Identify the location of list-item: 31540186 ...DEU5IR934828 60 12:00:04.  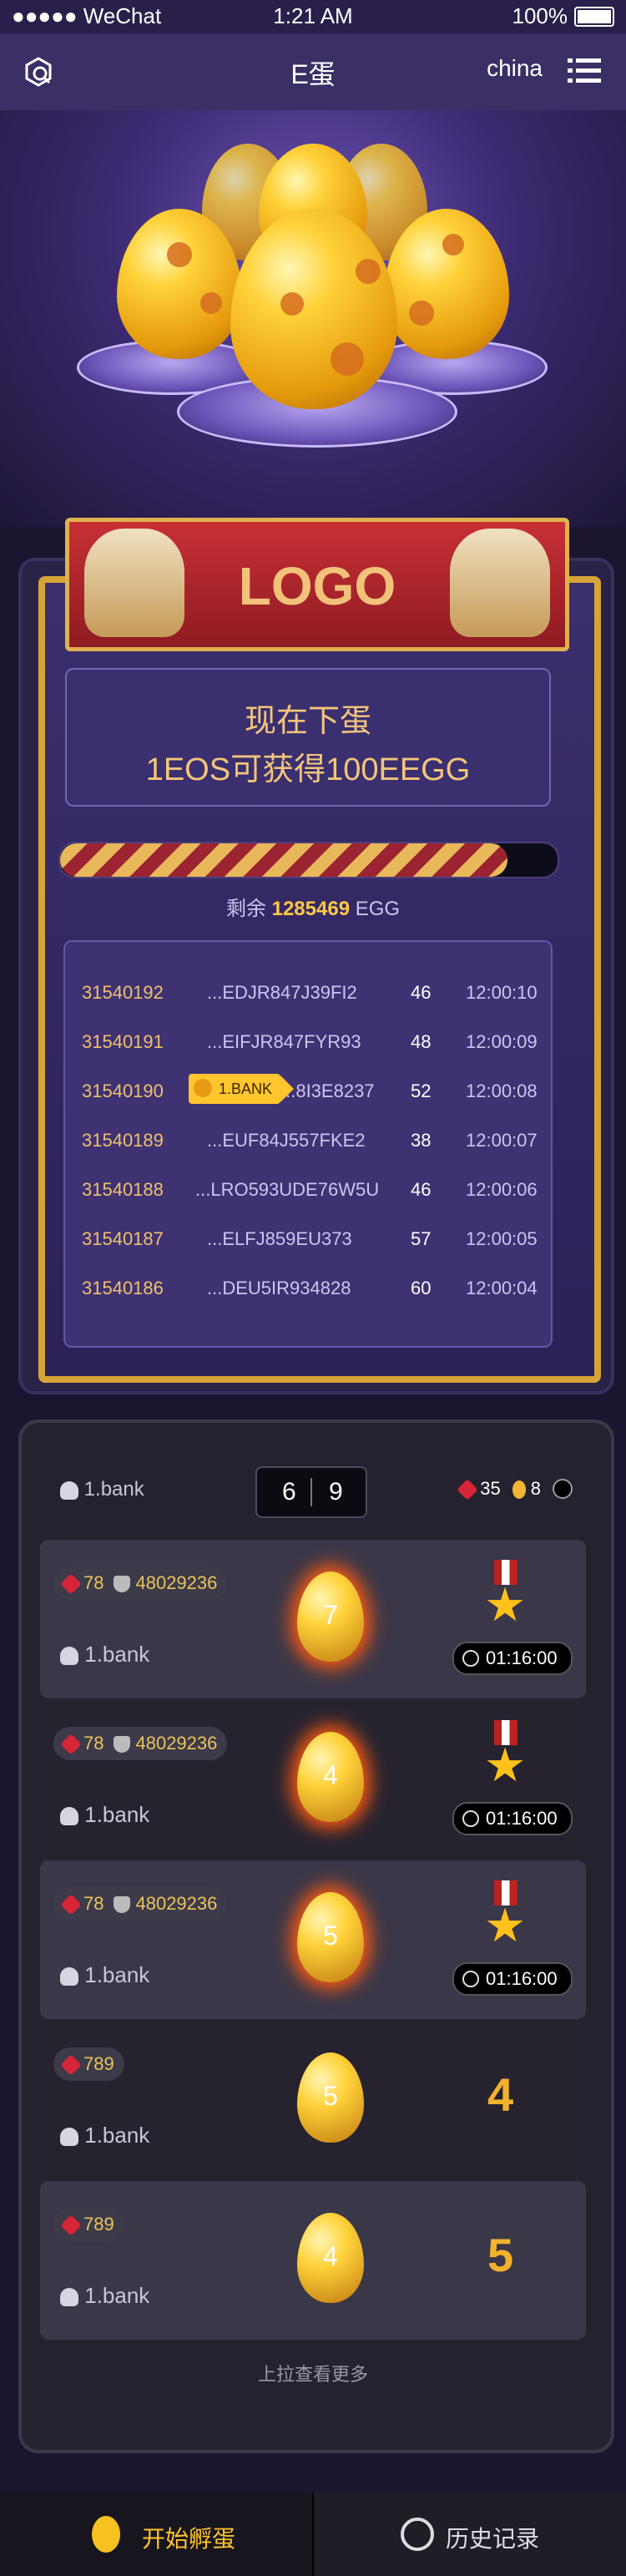
(308, 1287).